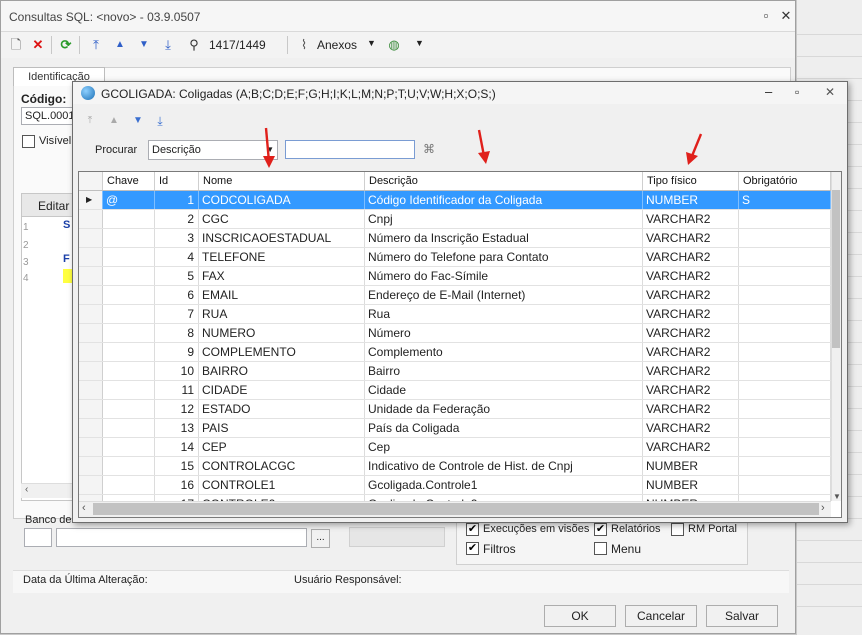 The image size is (862, 635). What do you see at coordinates (691, 447) in the screenshot?
I see `cell-tipo: VARCHAR2` at bounding box center [691, 447].